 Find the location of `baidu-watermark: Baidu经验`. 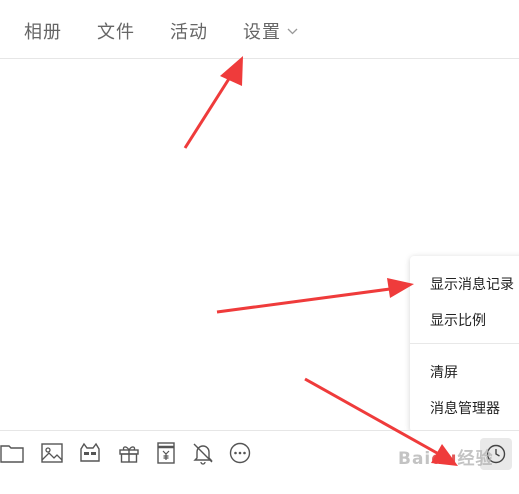

baidu-watermark: Baidu经验 is located at coordinates (446, 459).